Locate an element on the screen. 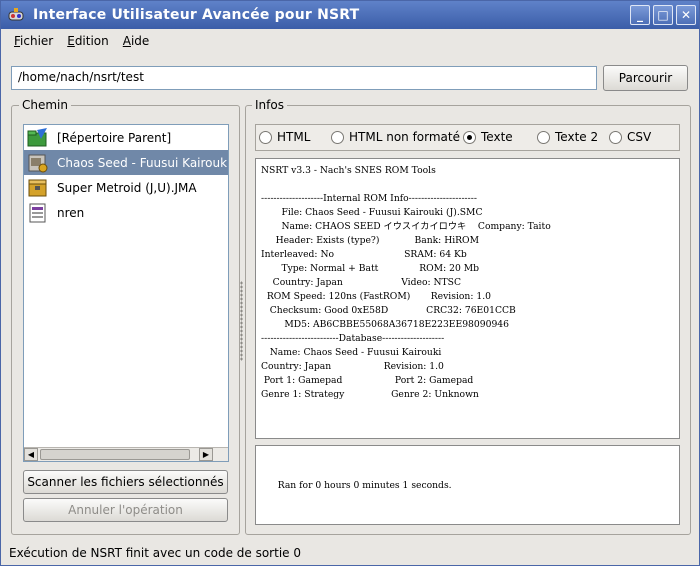 This screenshot has width=700, height=566. archive-file-icon is located at coordinates (37, 187).